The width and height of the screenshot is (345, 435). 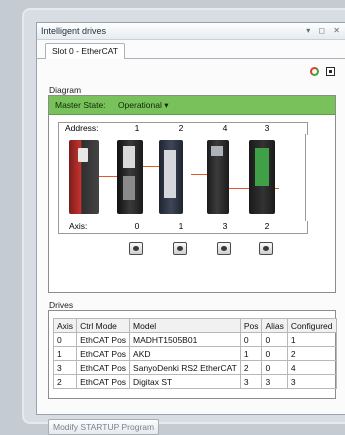 I want to click on address-value: 3, so click(x=267, y=128).